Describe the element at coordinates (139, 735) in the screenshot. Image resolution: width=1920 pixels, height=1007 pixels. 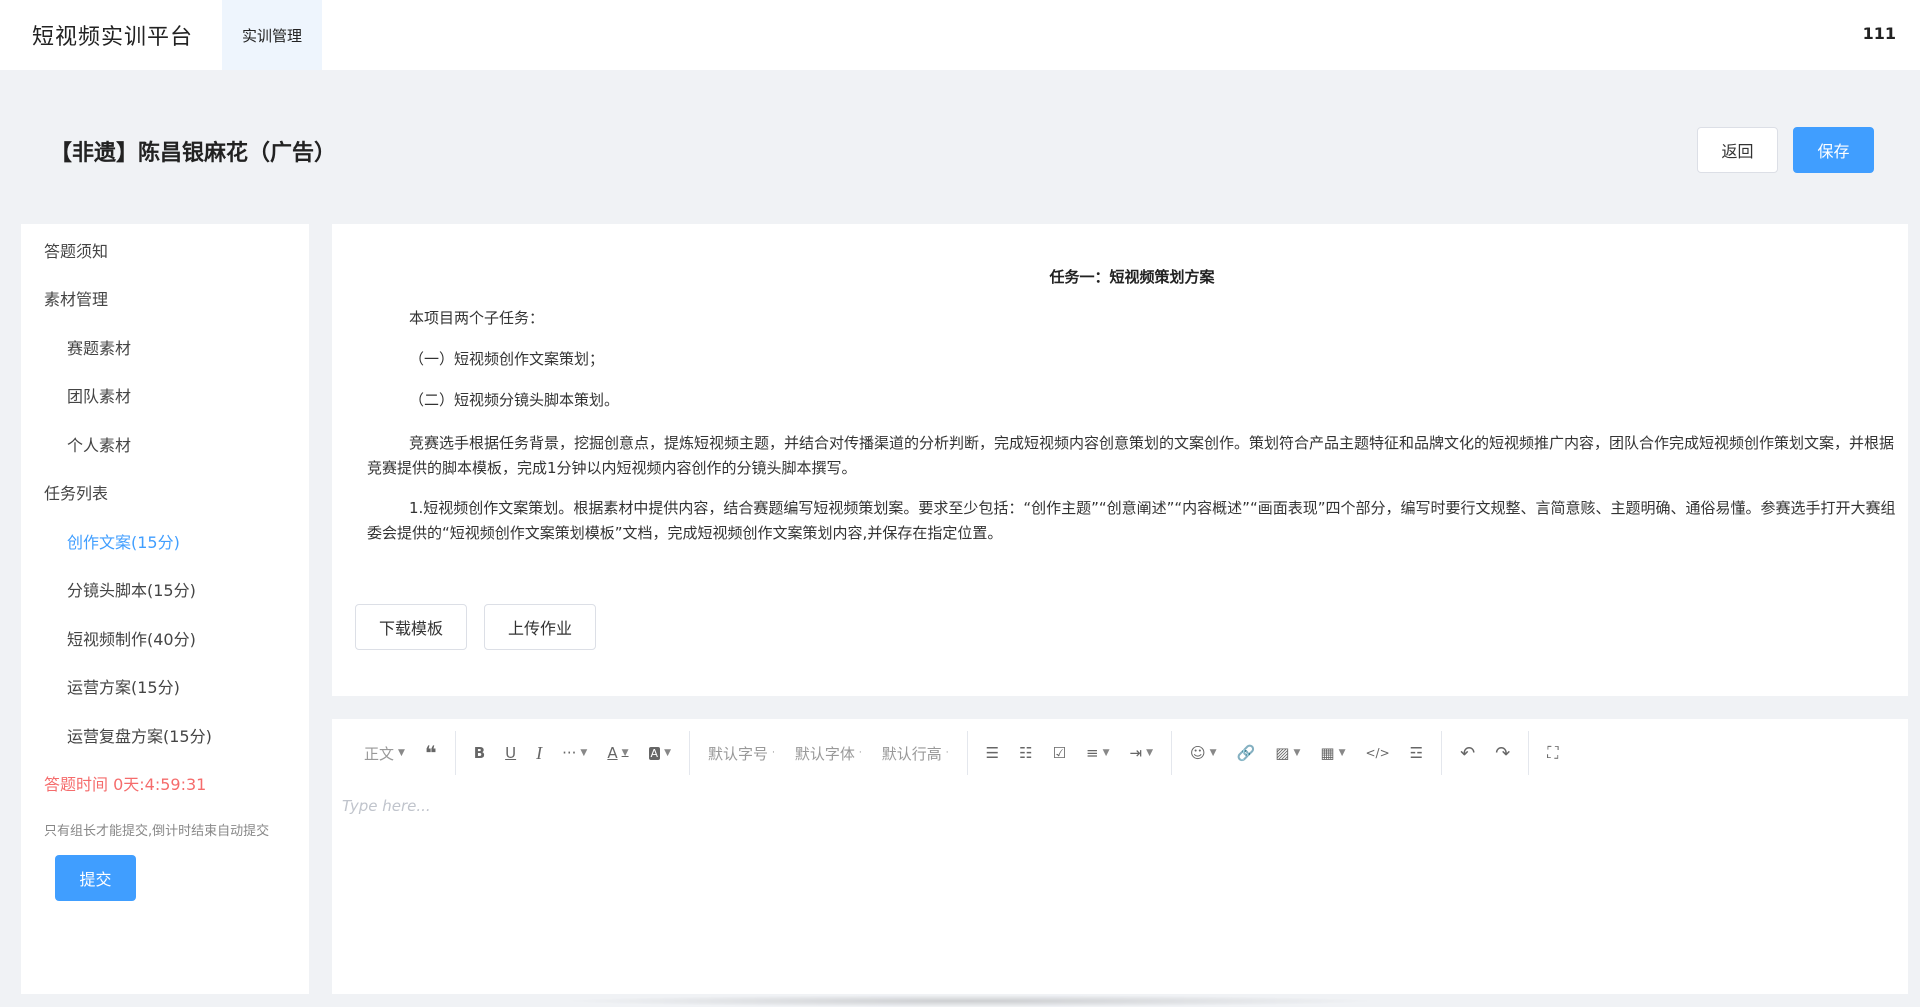
I see `sidebar-item-operation-review: 运营复盘方案(15分)` at that location.